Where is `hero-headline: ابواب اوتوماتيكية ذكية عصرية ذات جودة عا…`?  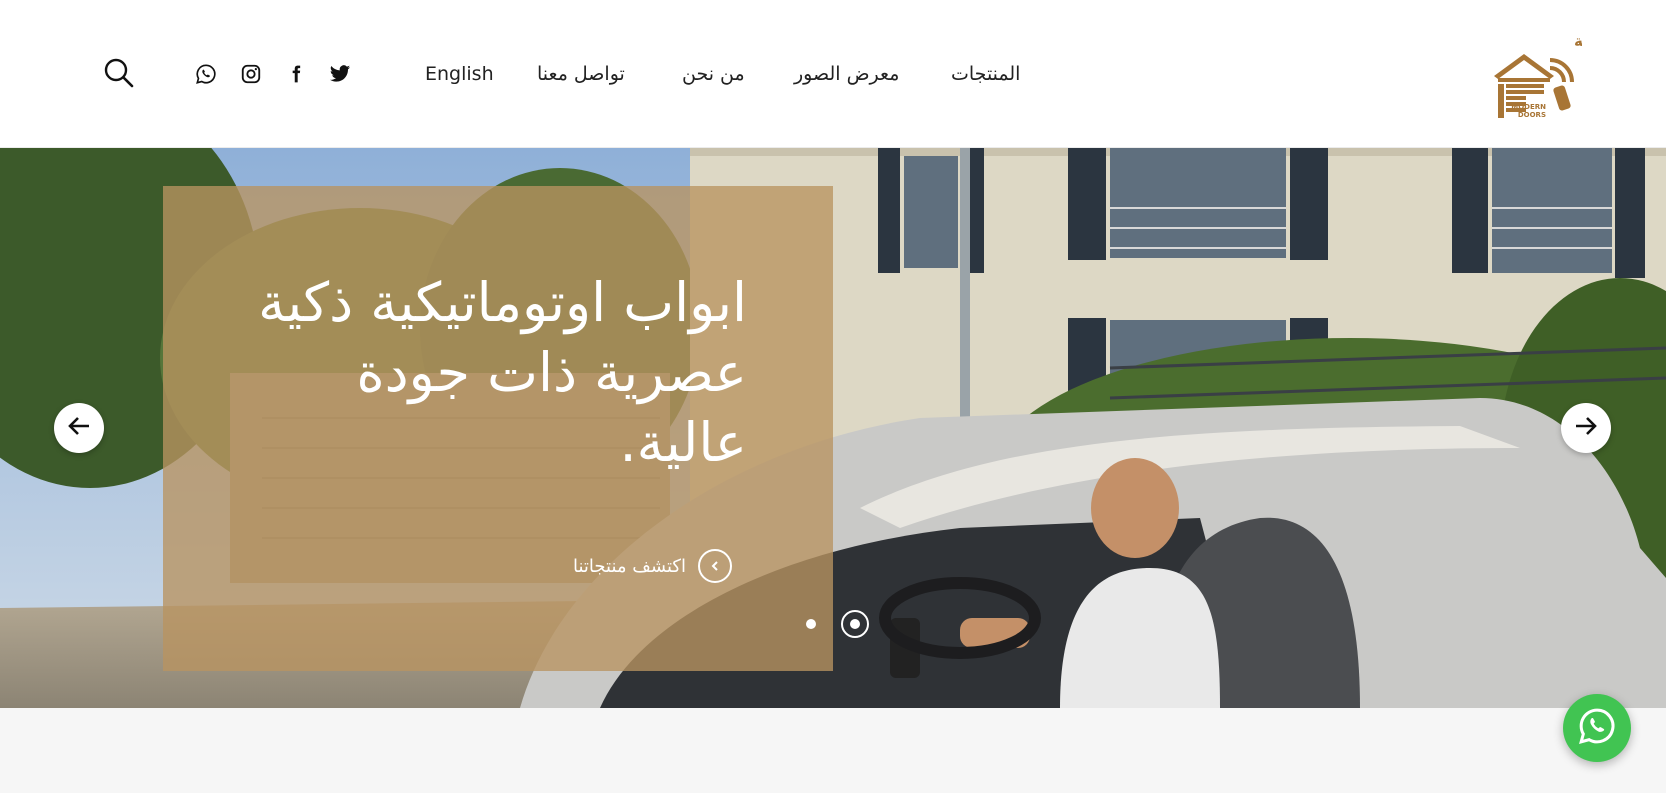 hero-headline: ابواب اوتوماتيكية ذكية عصرية ذات جودة عا… is located at coordinates (502, 372).